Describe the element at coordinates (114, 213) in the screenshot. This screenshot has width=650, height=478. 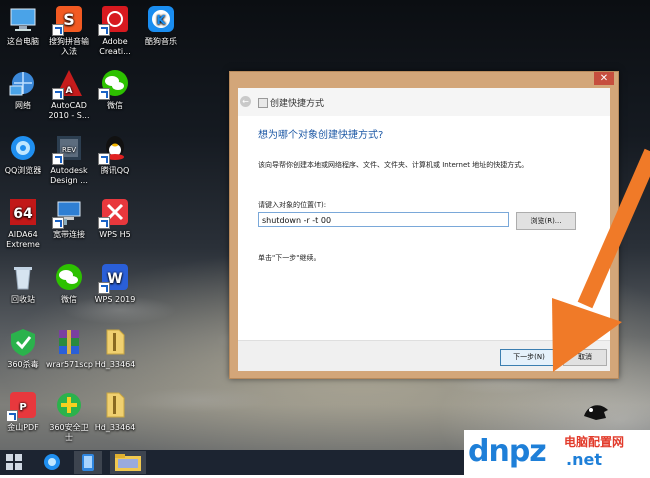
I see `wps-h5-icon` at that location.